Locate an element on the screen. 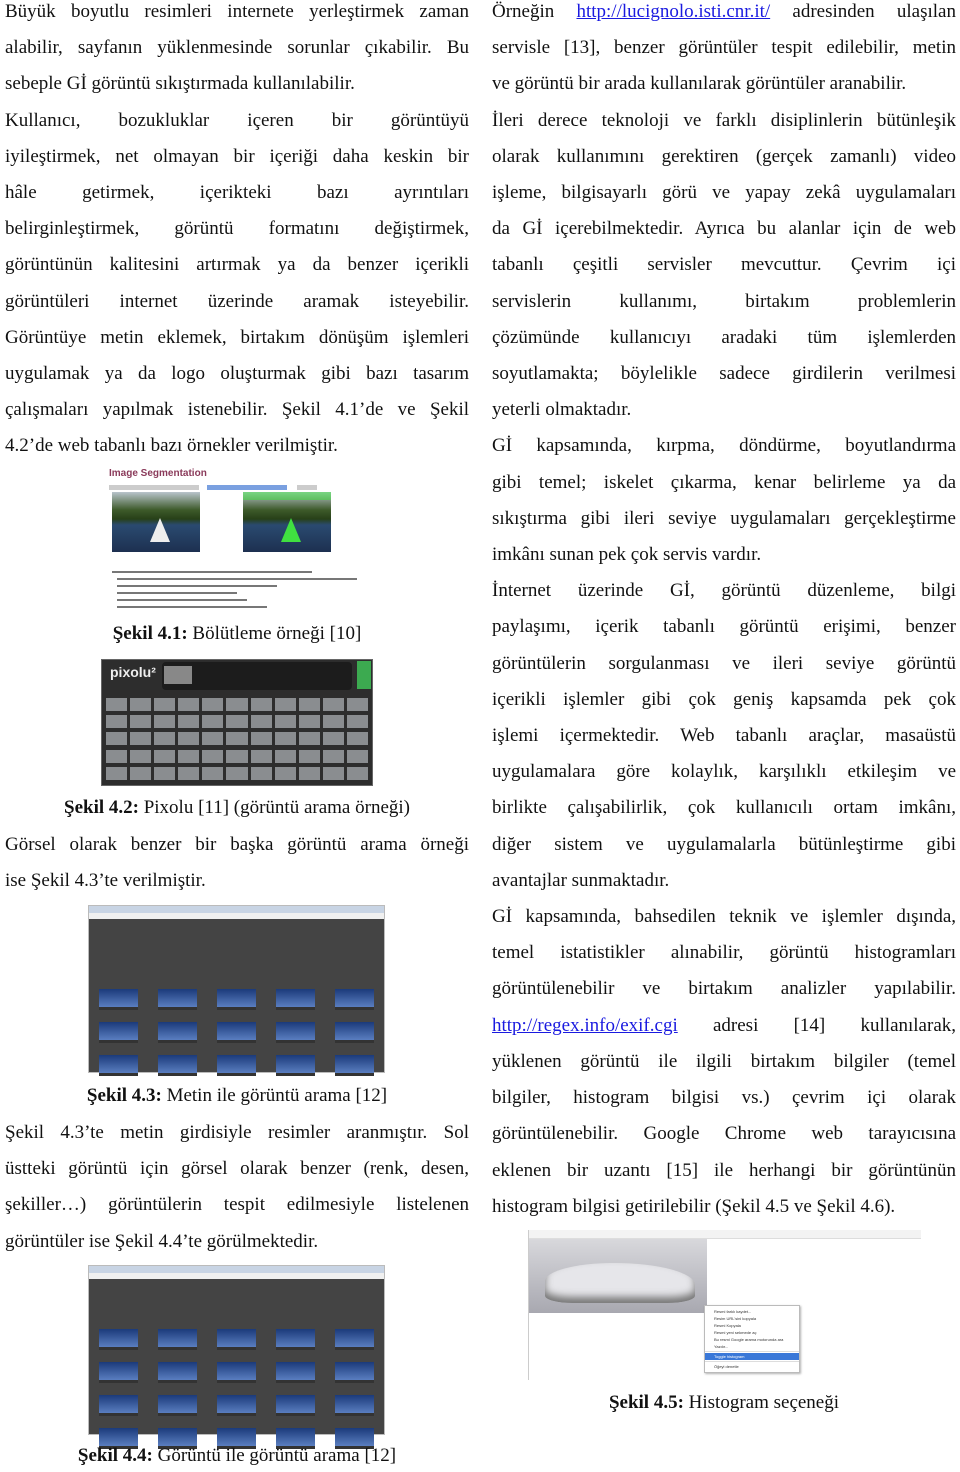 The width and height of the screenshot is (960, 1472). menu-item-copy-image-url: Resim URL'sini kopyala is located at coordinates (752, 1318).